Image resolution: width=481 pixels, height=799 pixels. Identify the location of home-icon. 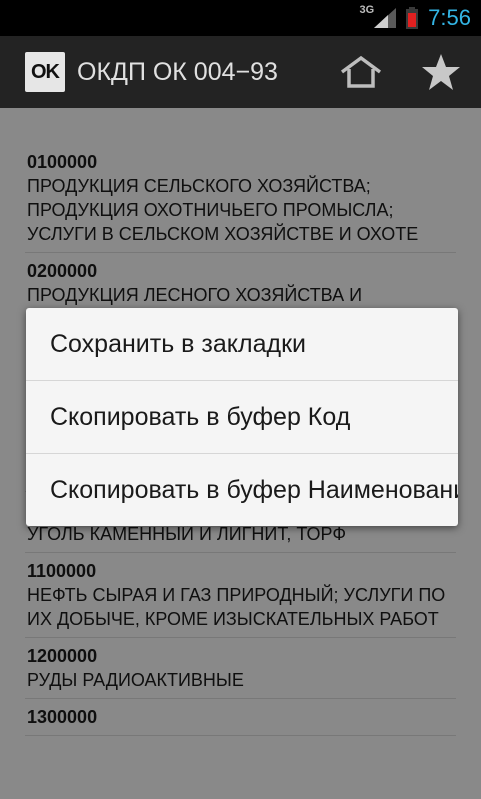
(361, 71).